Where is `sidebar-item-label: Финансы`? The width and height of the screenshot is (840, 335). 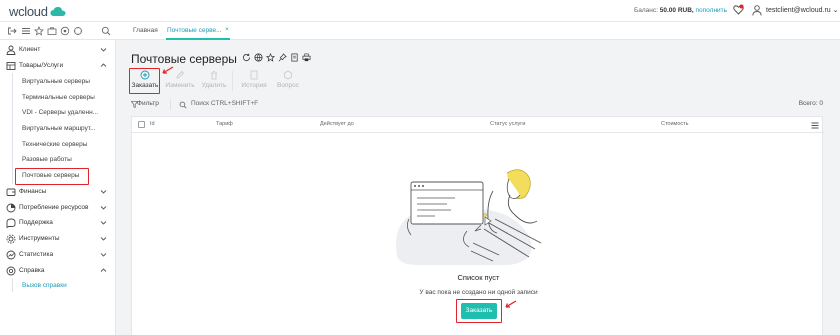 sidebar-item-label: Финансы is located at coordinates (33, 191).